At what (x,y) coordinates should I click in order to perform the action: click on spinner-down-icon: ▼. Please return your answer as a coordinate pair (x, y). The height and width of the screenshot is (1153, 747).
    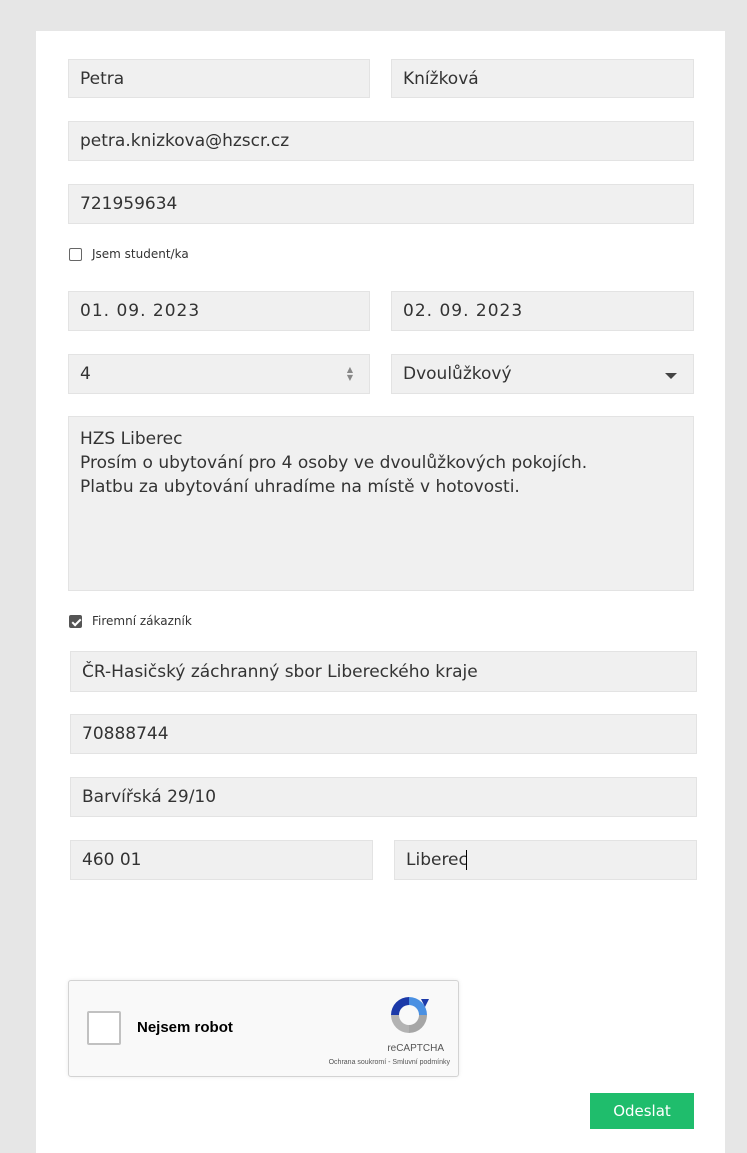
    Looking at the image, I should click on (350, 378).